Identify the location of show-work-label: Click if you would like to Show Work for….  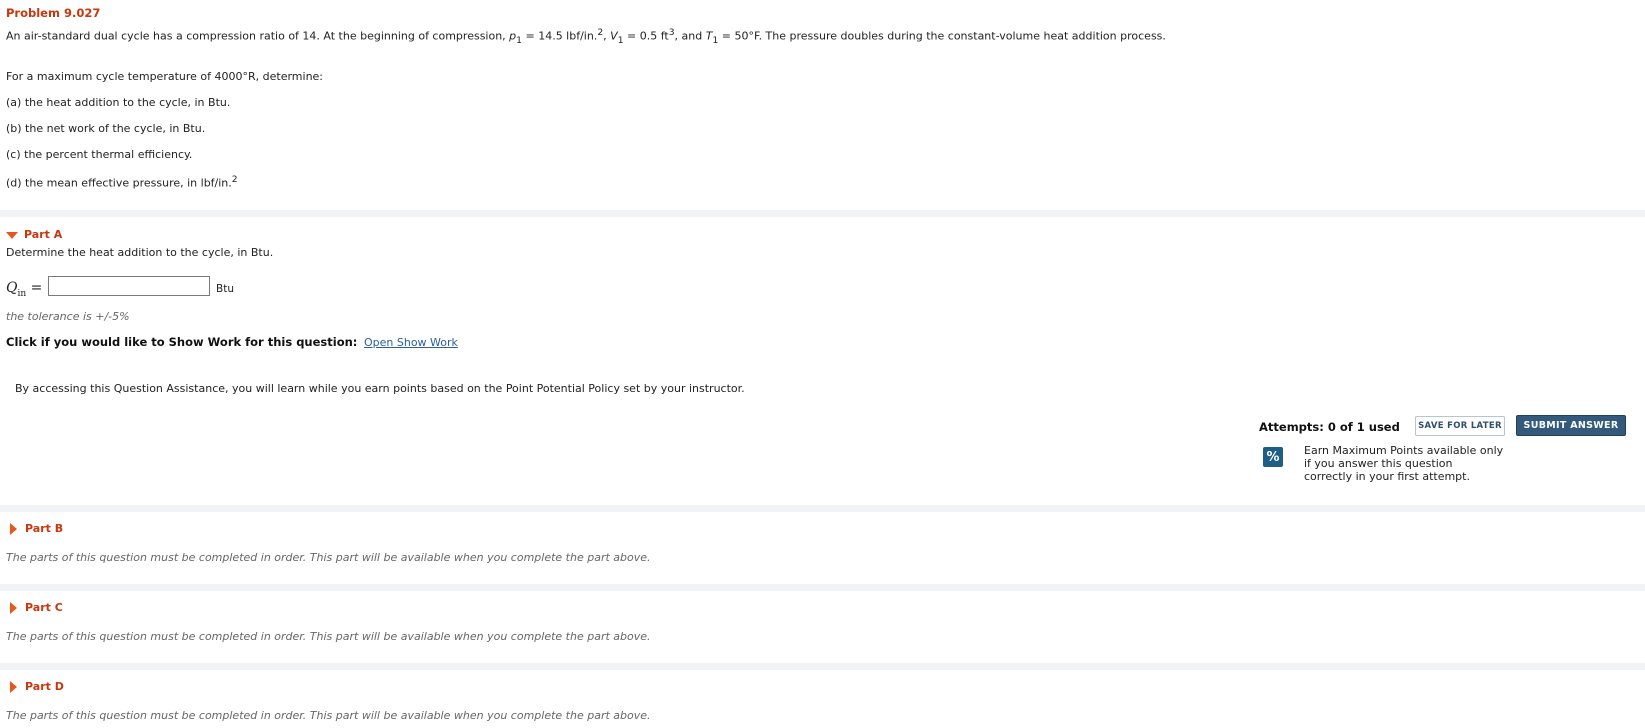
(182, 342).